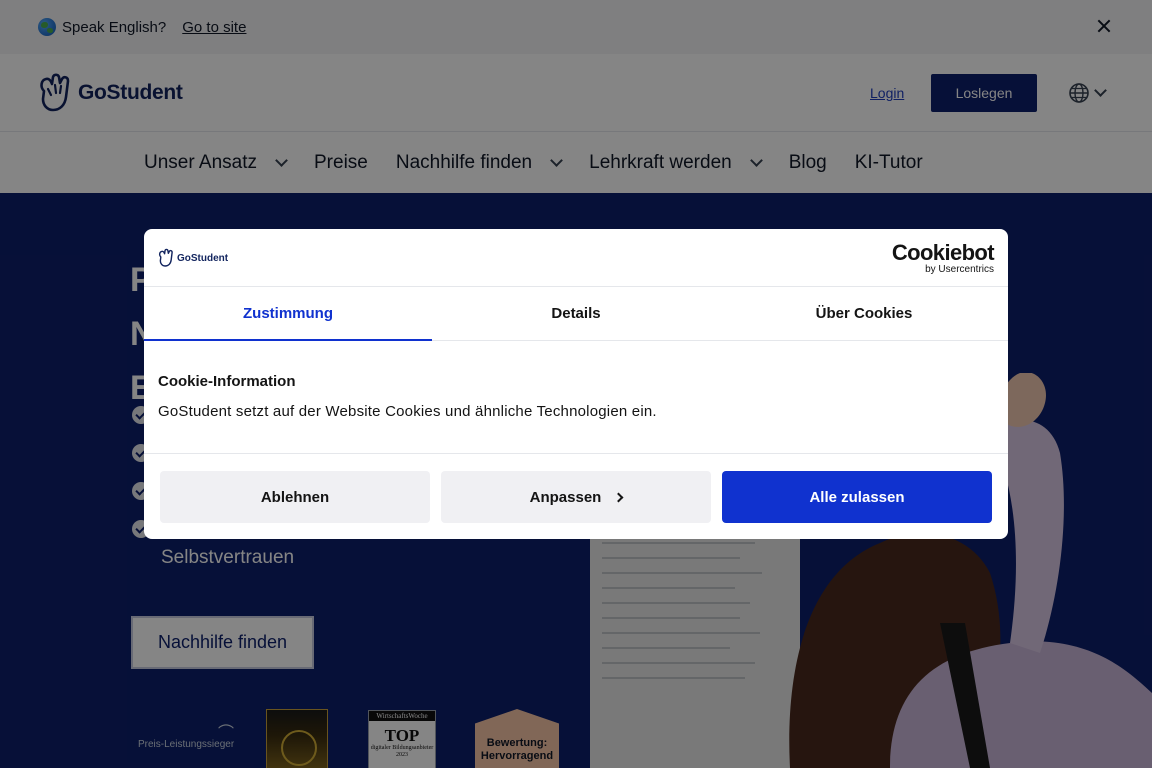  What do you see at coordinates (943, 252) in the screenshot?
I see `cookiebot-wordmark: Cookiebot` at bounding box center [943, 252].